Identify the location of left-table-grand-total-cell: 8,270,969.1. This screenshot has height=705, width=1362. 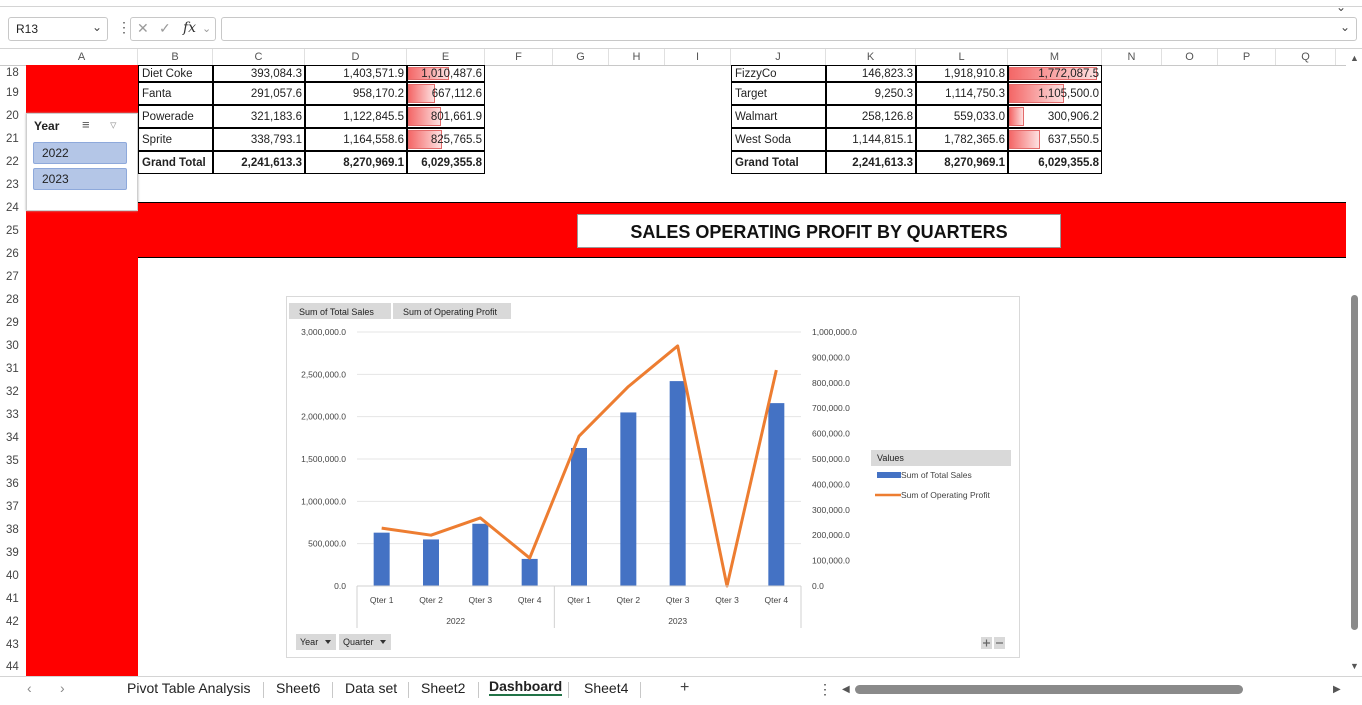
(356, 162).